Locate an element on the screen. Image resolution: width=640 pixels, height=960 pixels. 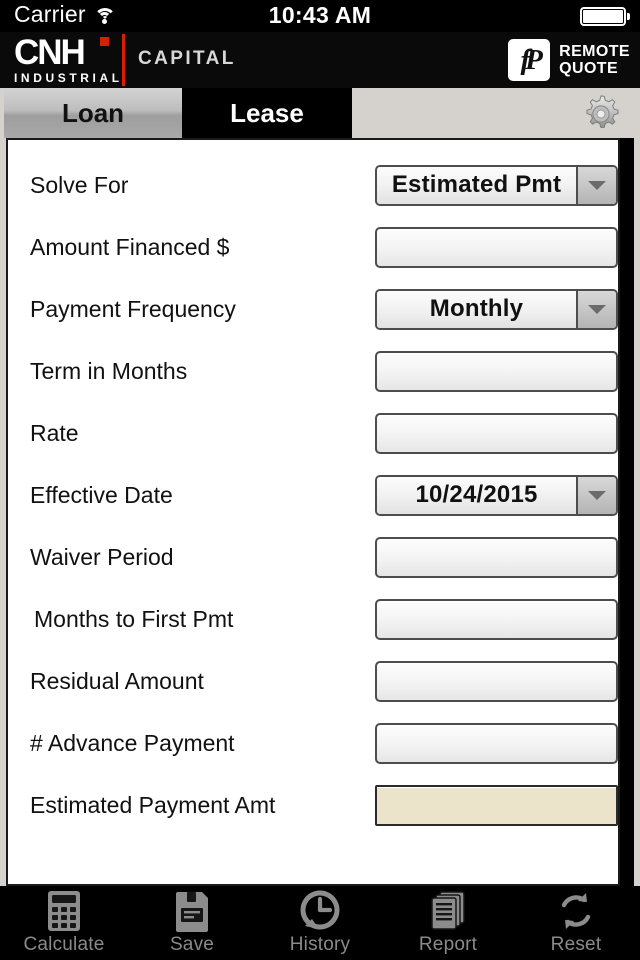
input-waiver-period is located at coordinates (496, 557).